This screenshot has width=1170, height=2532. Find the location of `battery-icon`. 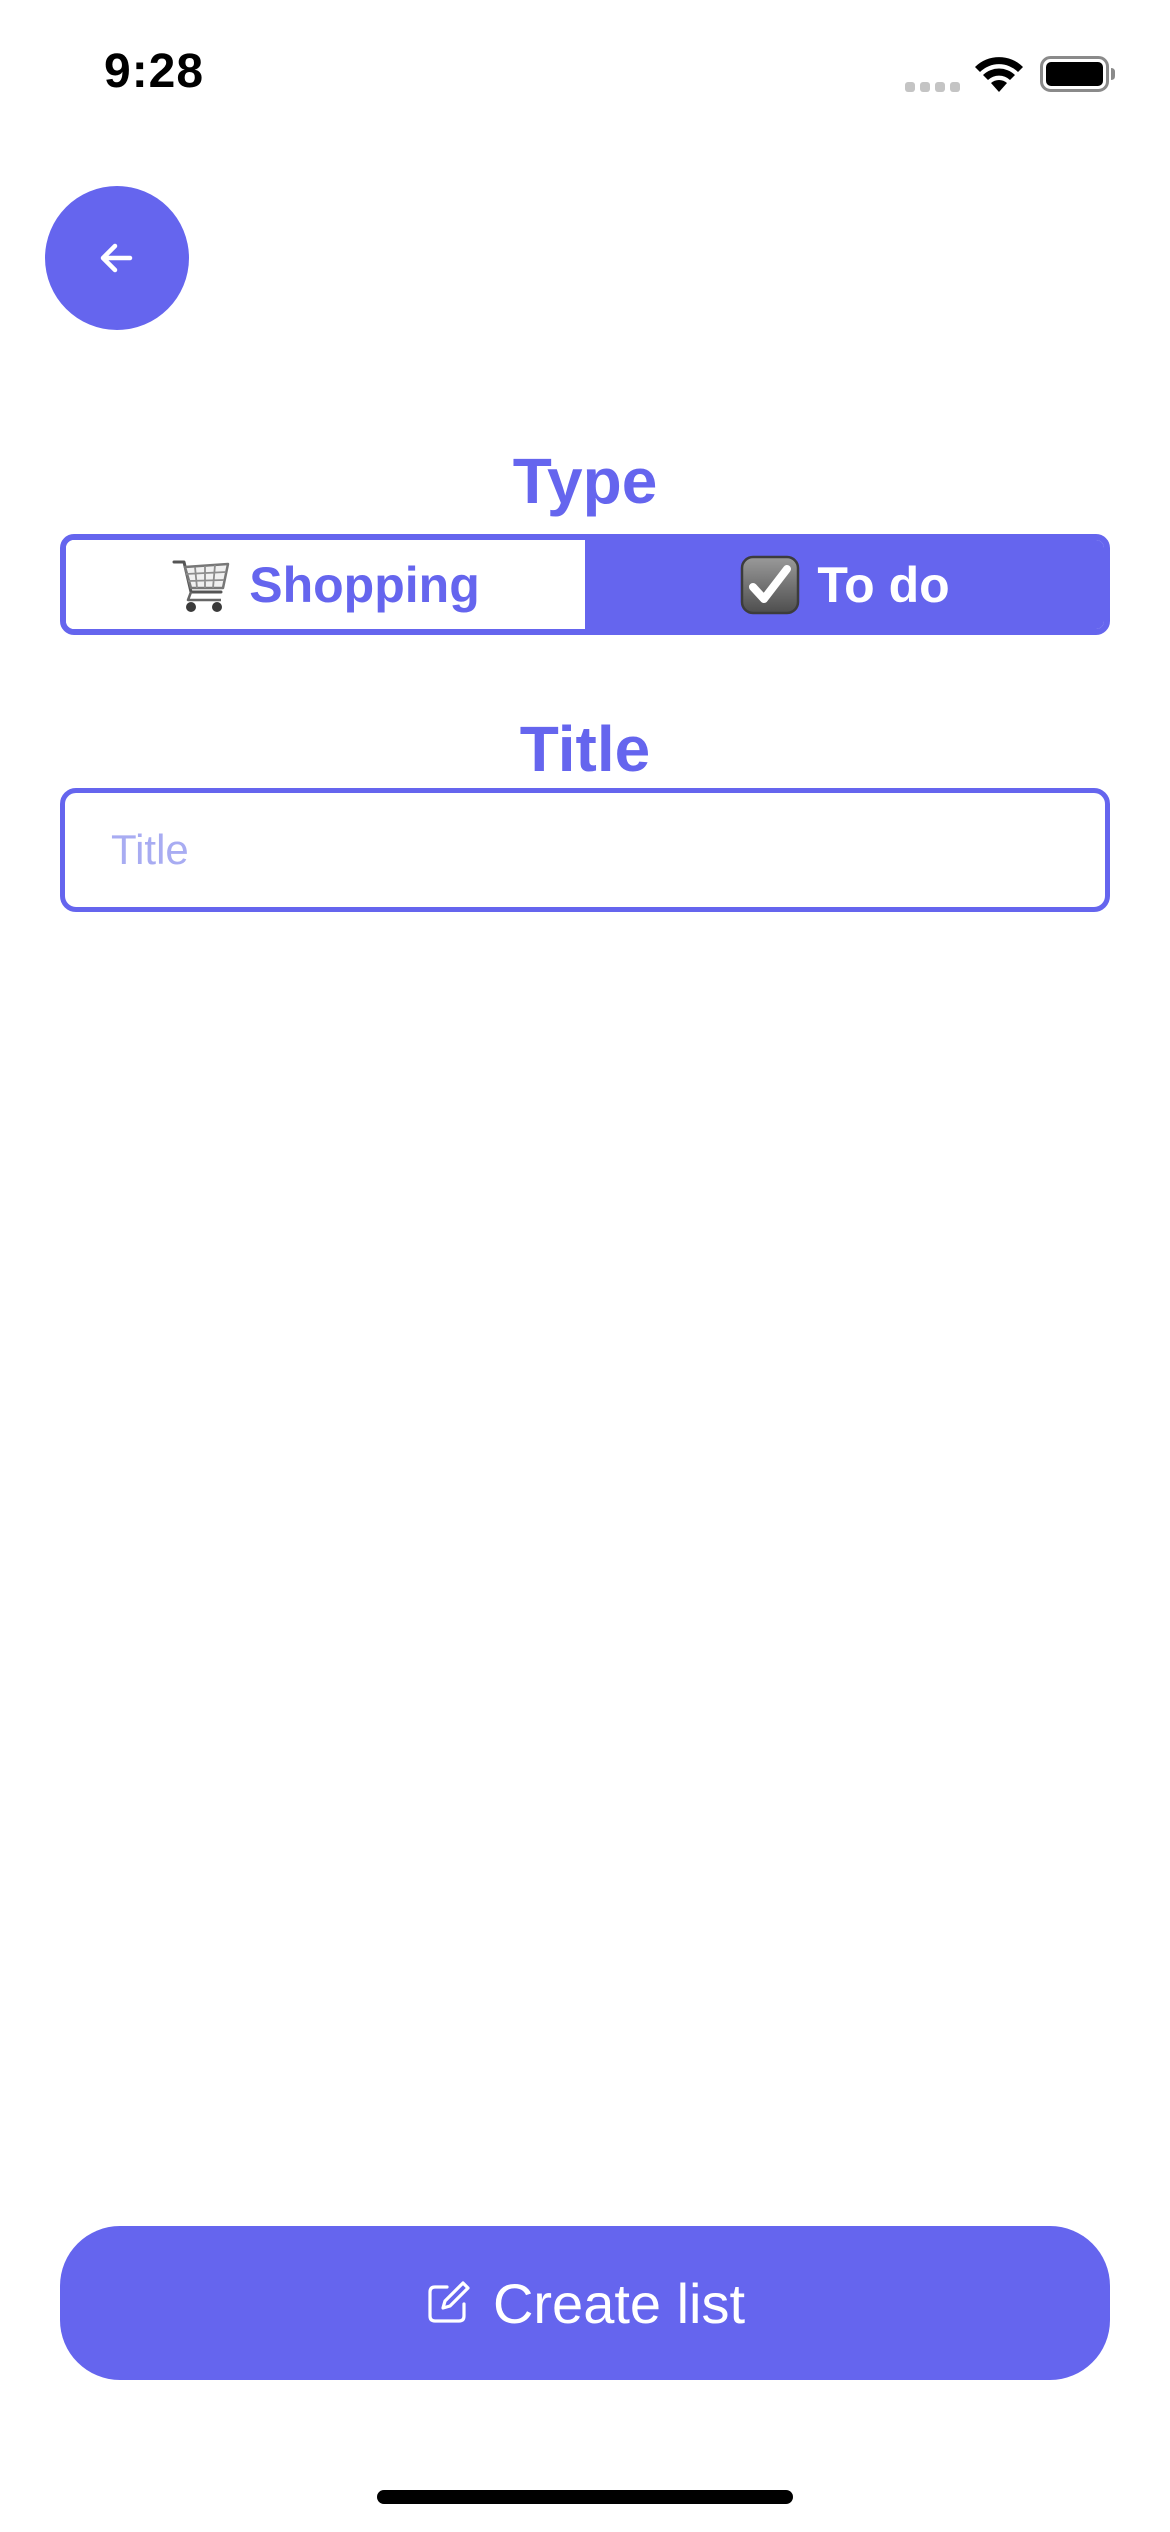

battery-icon is located at coordinates (1077, 74).